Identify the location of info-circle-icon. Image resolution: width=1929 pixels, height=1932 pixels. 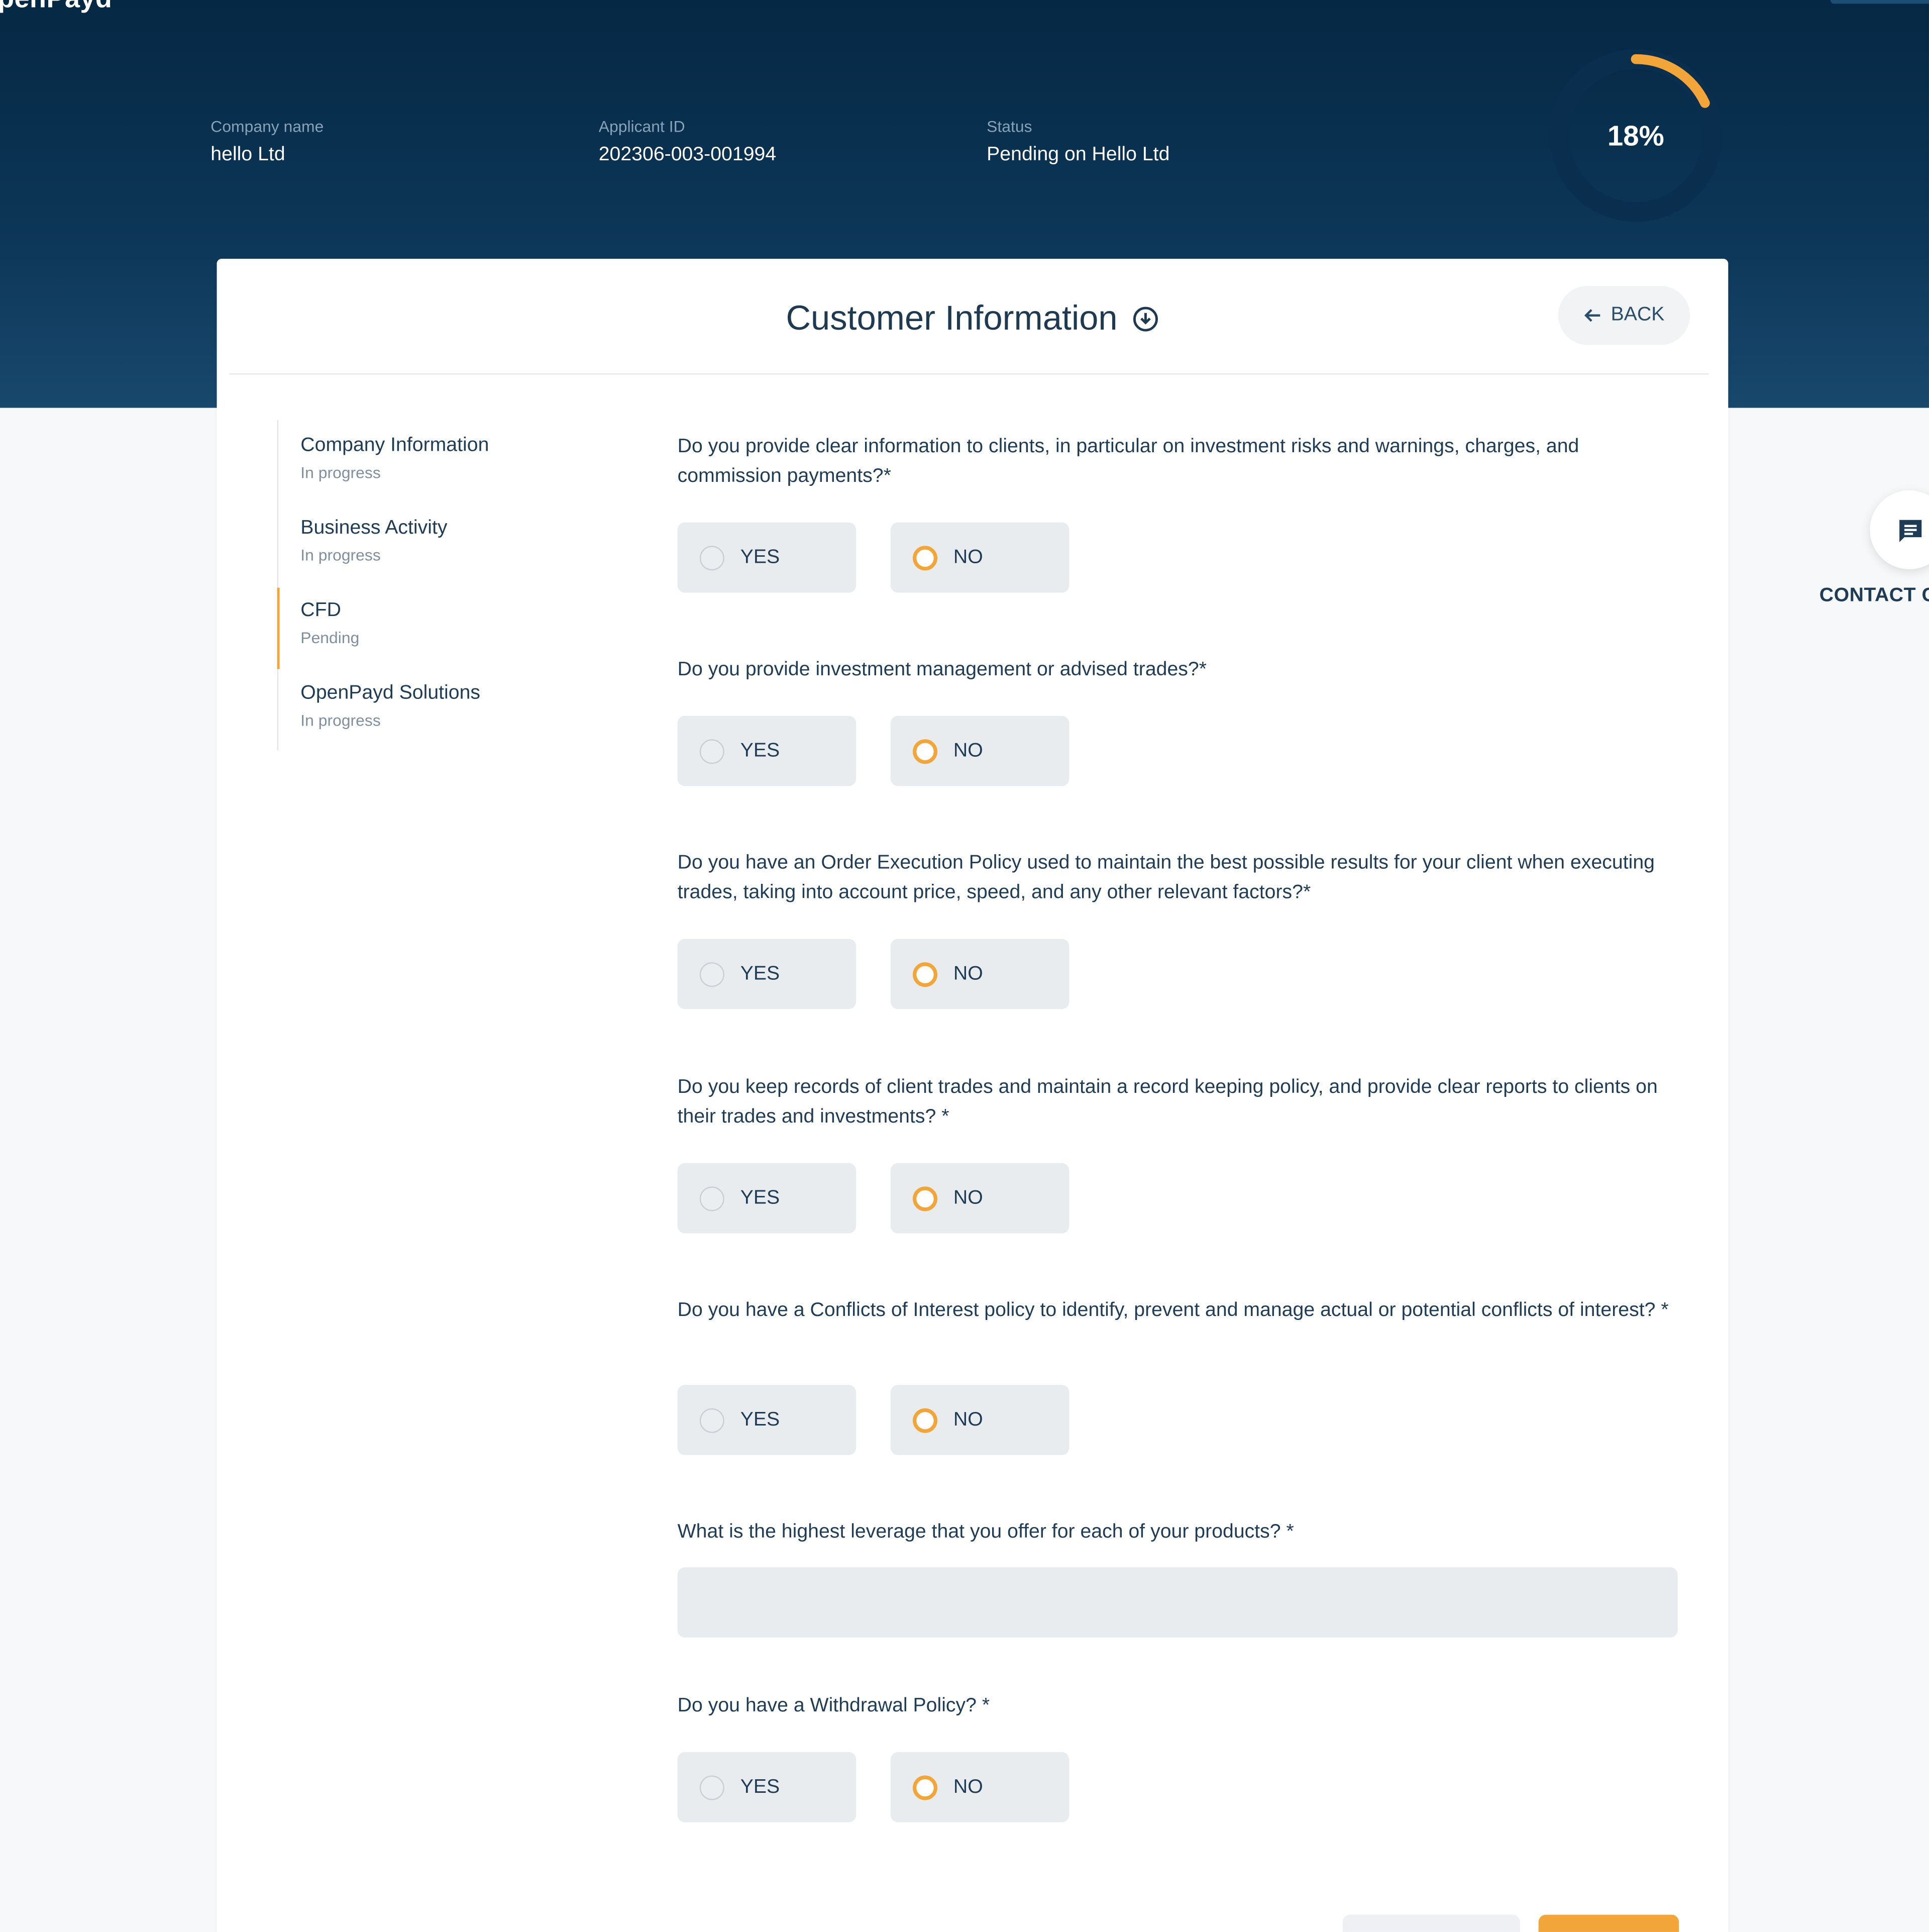
(1145, 318).